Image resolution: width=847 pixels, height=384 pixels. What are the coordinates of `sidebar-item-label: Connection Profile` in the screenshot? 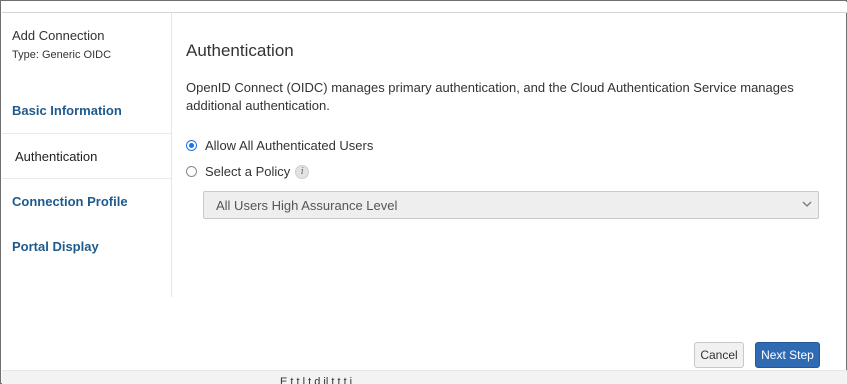 It's located at (70, 201).